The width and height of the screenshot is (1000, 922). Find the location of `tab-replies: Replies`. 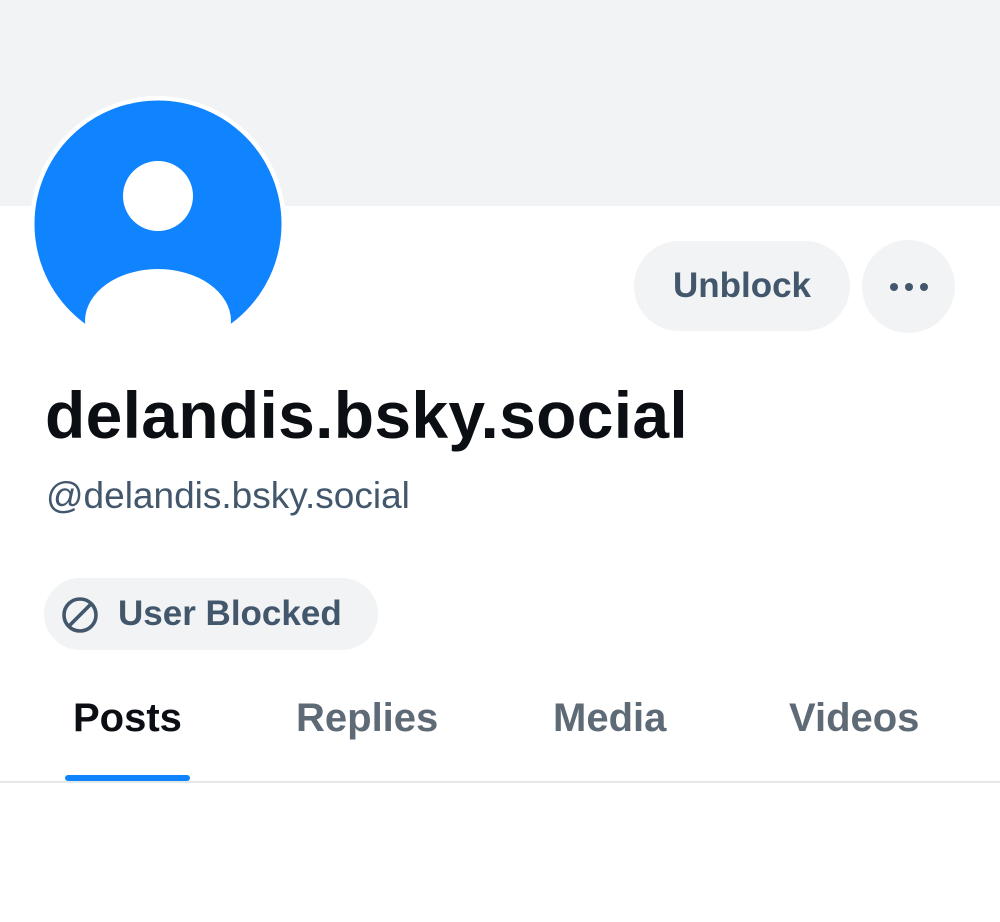

tab-replies: Replies is located at coordinates (367, 720).